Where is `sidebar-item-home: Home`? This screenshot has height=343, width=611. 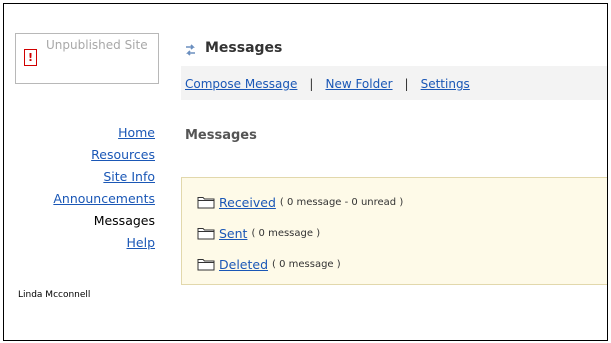 sidebar-item-home: Home is located at coordinates (104, 133).